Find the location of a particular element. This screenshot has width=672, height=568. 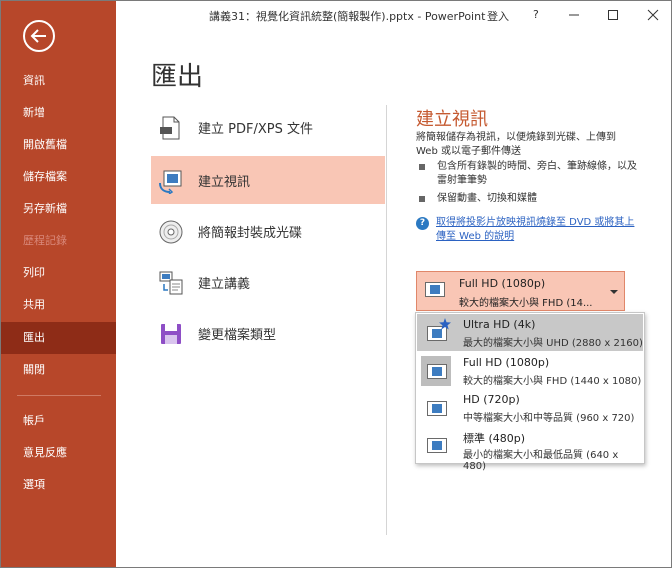

sidebar-item-export: 匯出 is located at coordinates (58, 338).